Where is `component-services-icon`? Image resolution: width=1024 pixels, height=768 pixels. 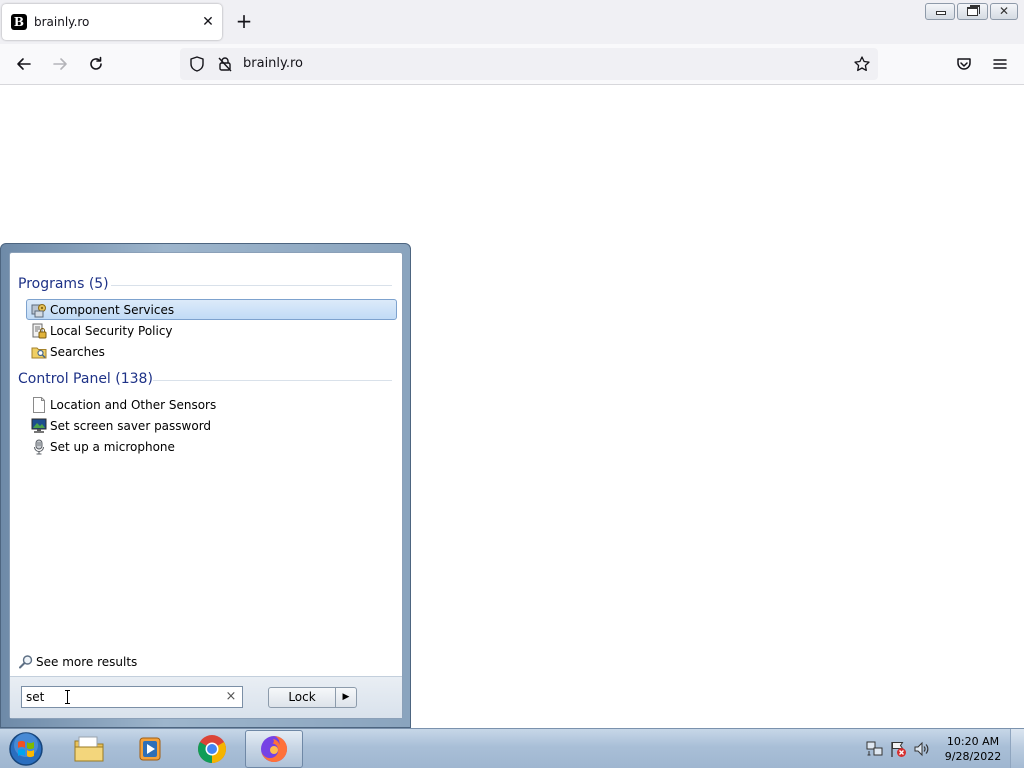 component-services-icon is located at coordinates (38, 311).